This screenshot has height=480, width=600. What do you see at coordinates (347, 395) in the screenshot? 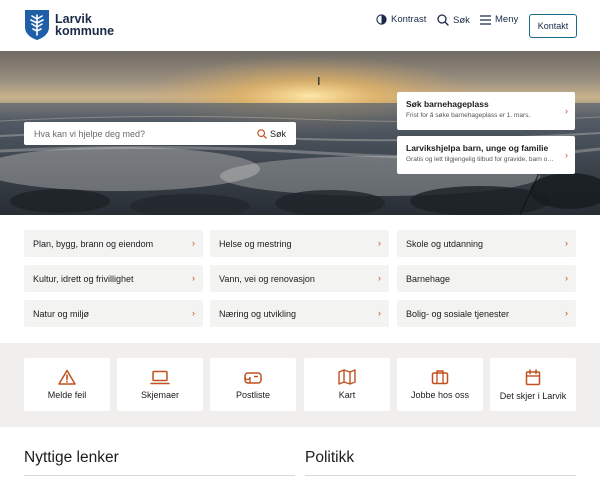
I see `quick-link-label: Kart` at bounding box center [347, 395].